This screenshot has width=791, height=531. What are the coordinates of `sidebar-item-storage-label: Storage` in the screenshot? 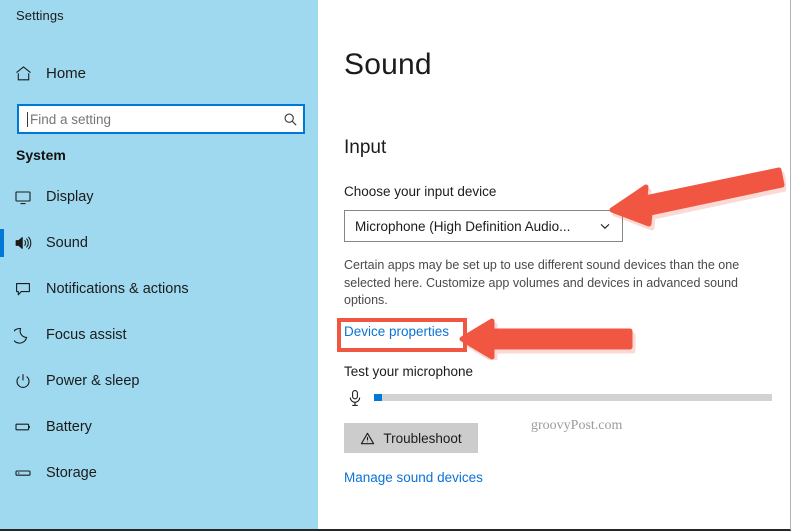 It's located at (71, 473).